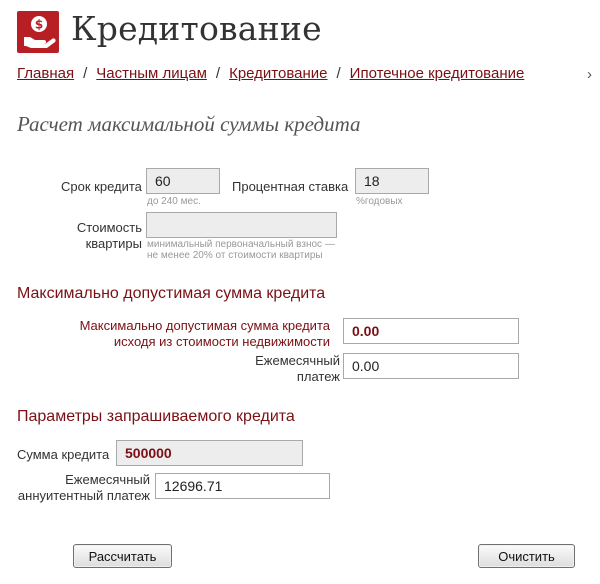 The image size is (600, 584). I want to click on max-monthly-output, so click(431, 366).